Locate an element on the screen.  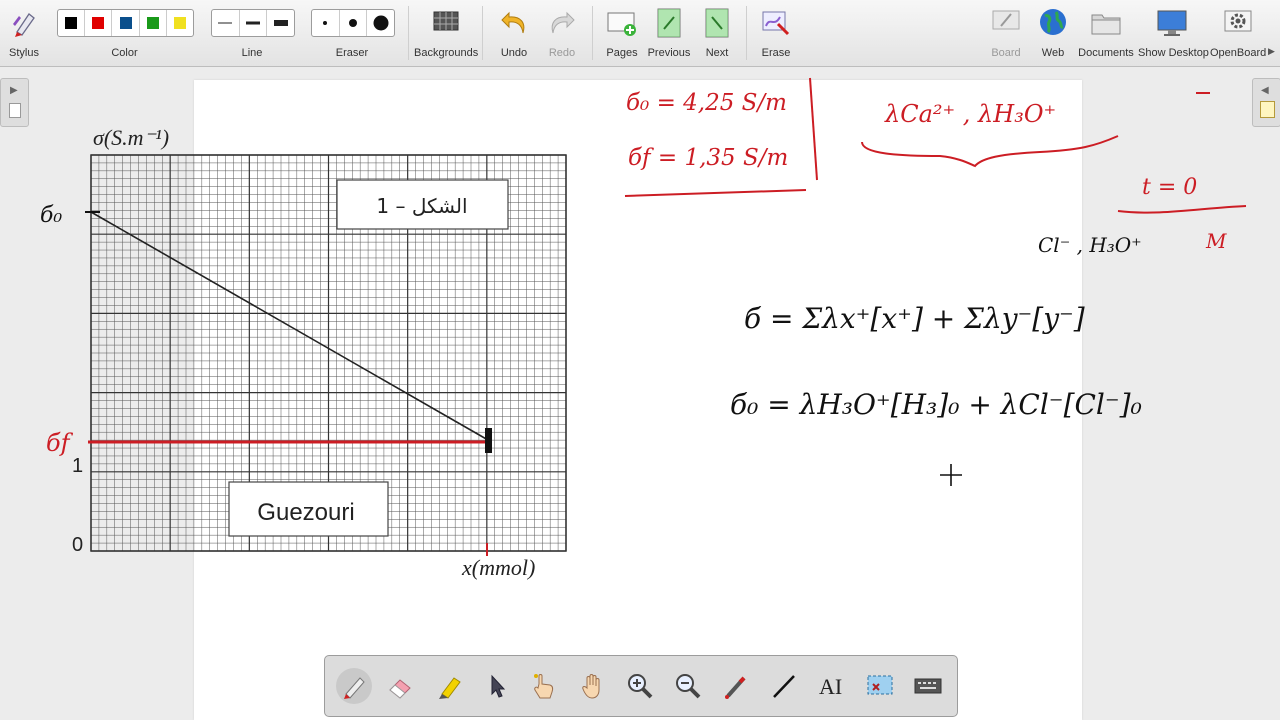
documents-button: Documents is located at coordinates (1106, 34).